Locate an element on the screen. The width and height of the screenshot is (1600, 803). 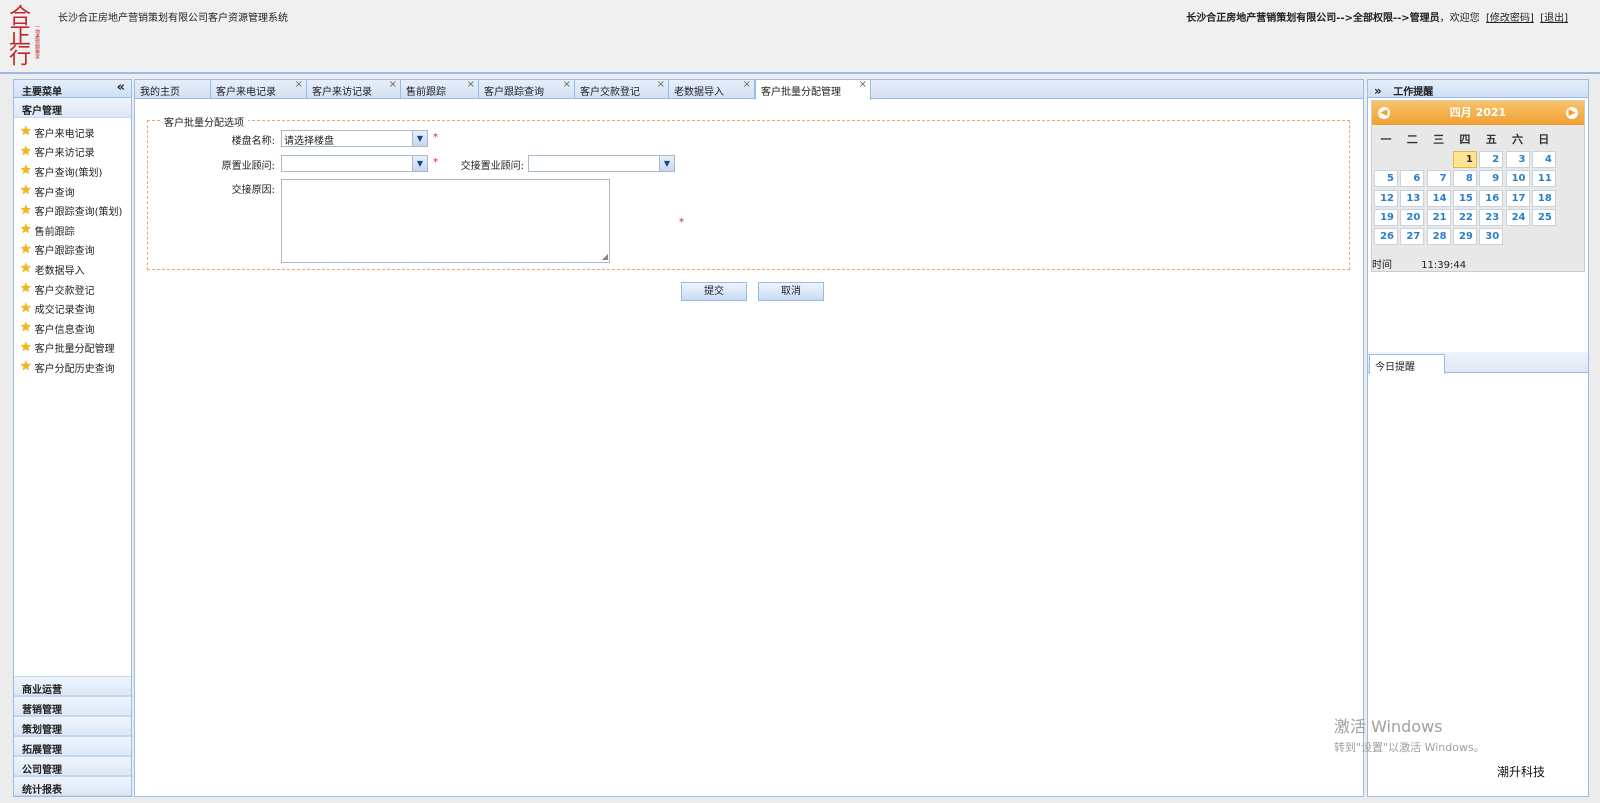
brand-label: 潮升科技 is located at coordinates (1521, 772).